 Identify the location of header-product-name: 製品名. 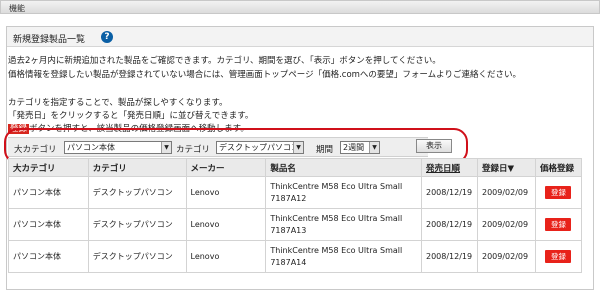
(343, 167).